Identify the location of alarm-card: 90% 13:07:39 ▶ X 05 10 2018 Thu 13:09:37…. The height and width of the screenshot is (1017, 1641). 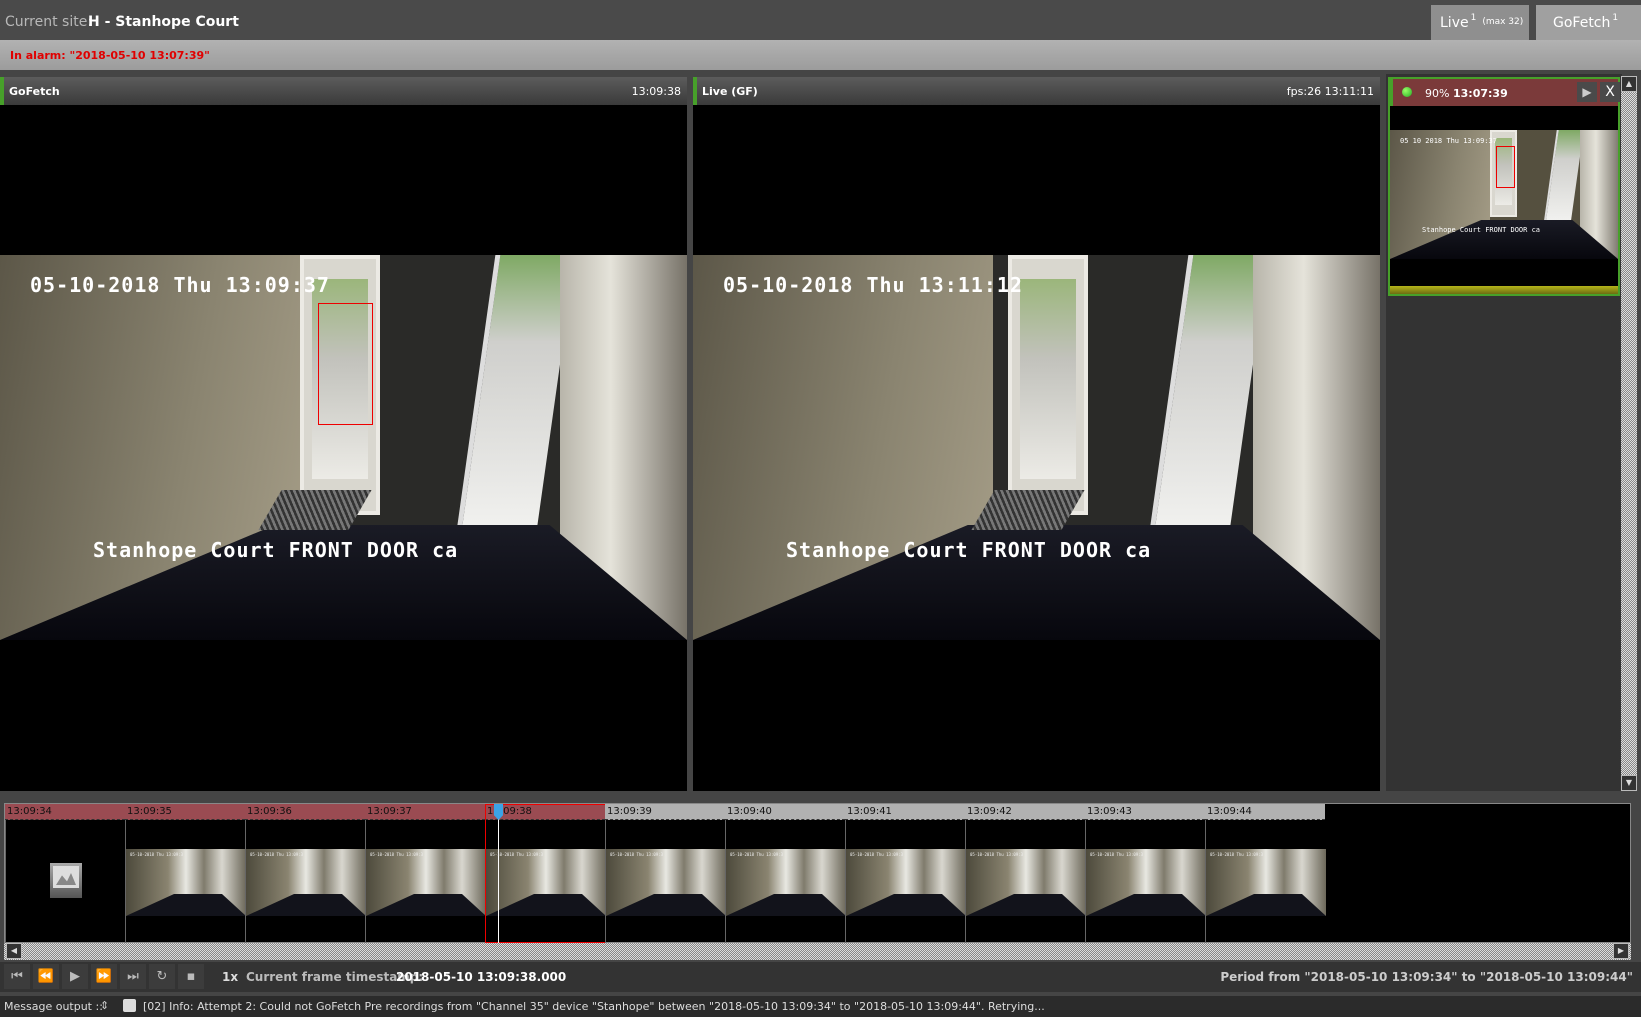
(1504, 186).